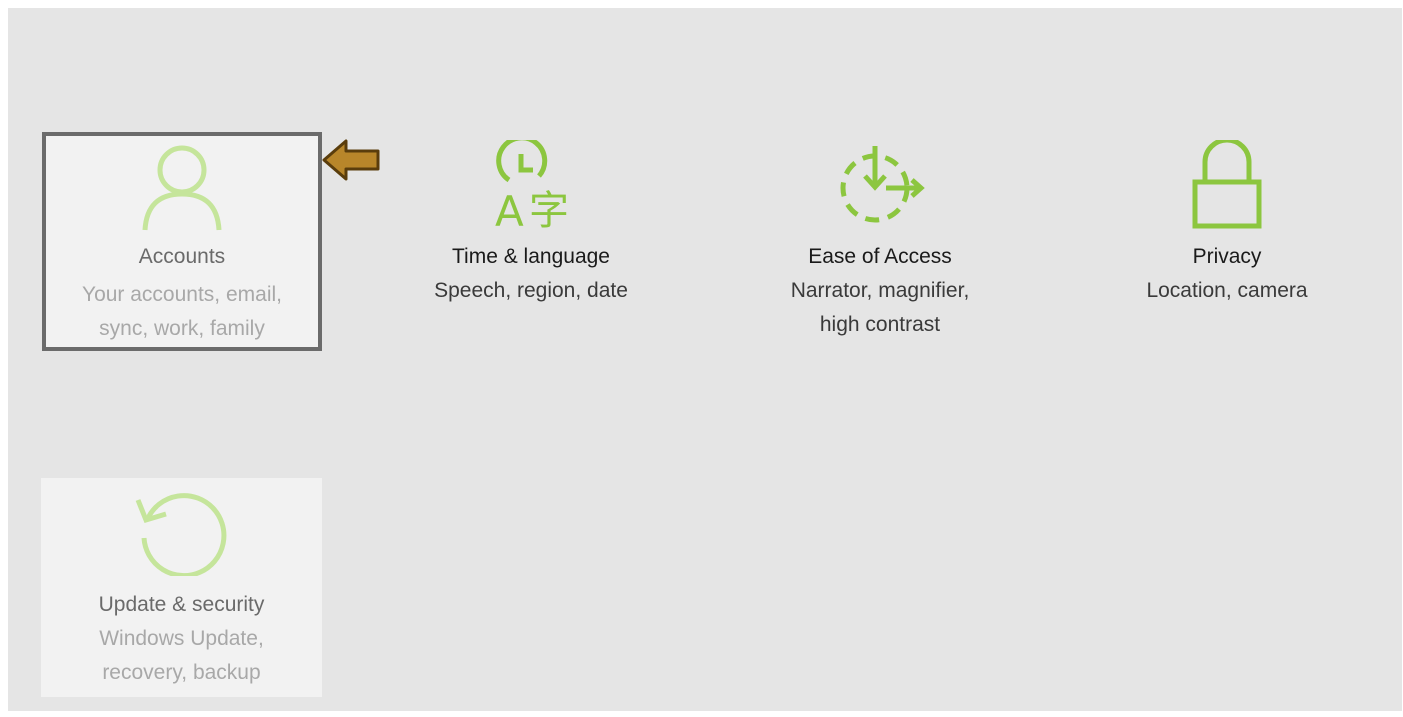  What do you see at coordinates (531, 290) in the screenshot?
I see `tile-description: Speech, region, date` at bounding box center [531, 290].